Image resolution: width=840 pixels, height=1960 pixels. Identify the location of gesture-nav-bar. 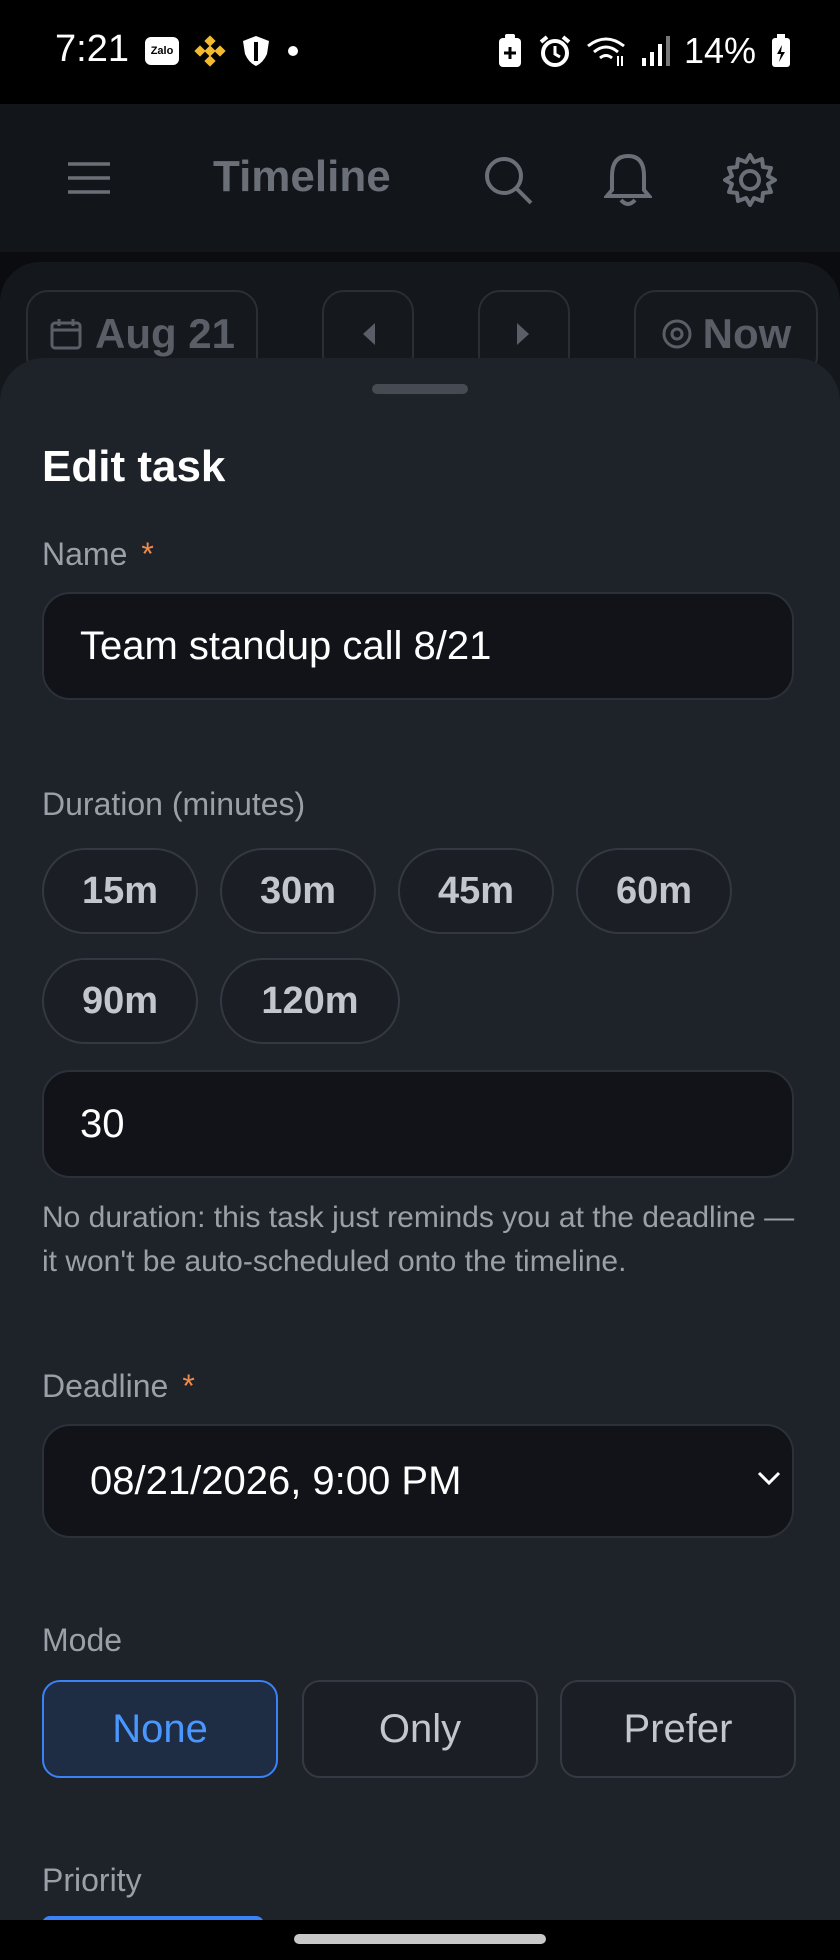
(420, 1940).